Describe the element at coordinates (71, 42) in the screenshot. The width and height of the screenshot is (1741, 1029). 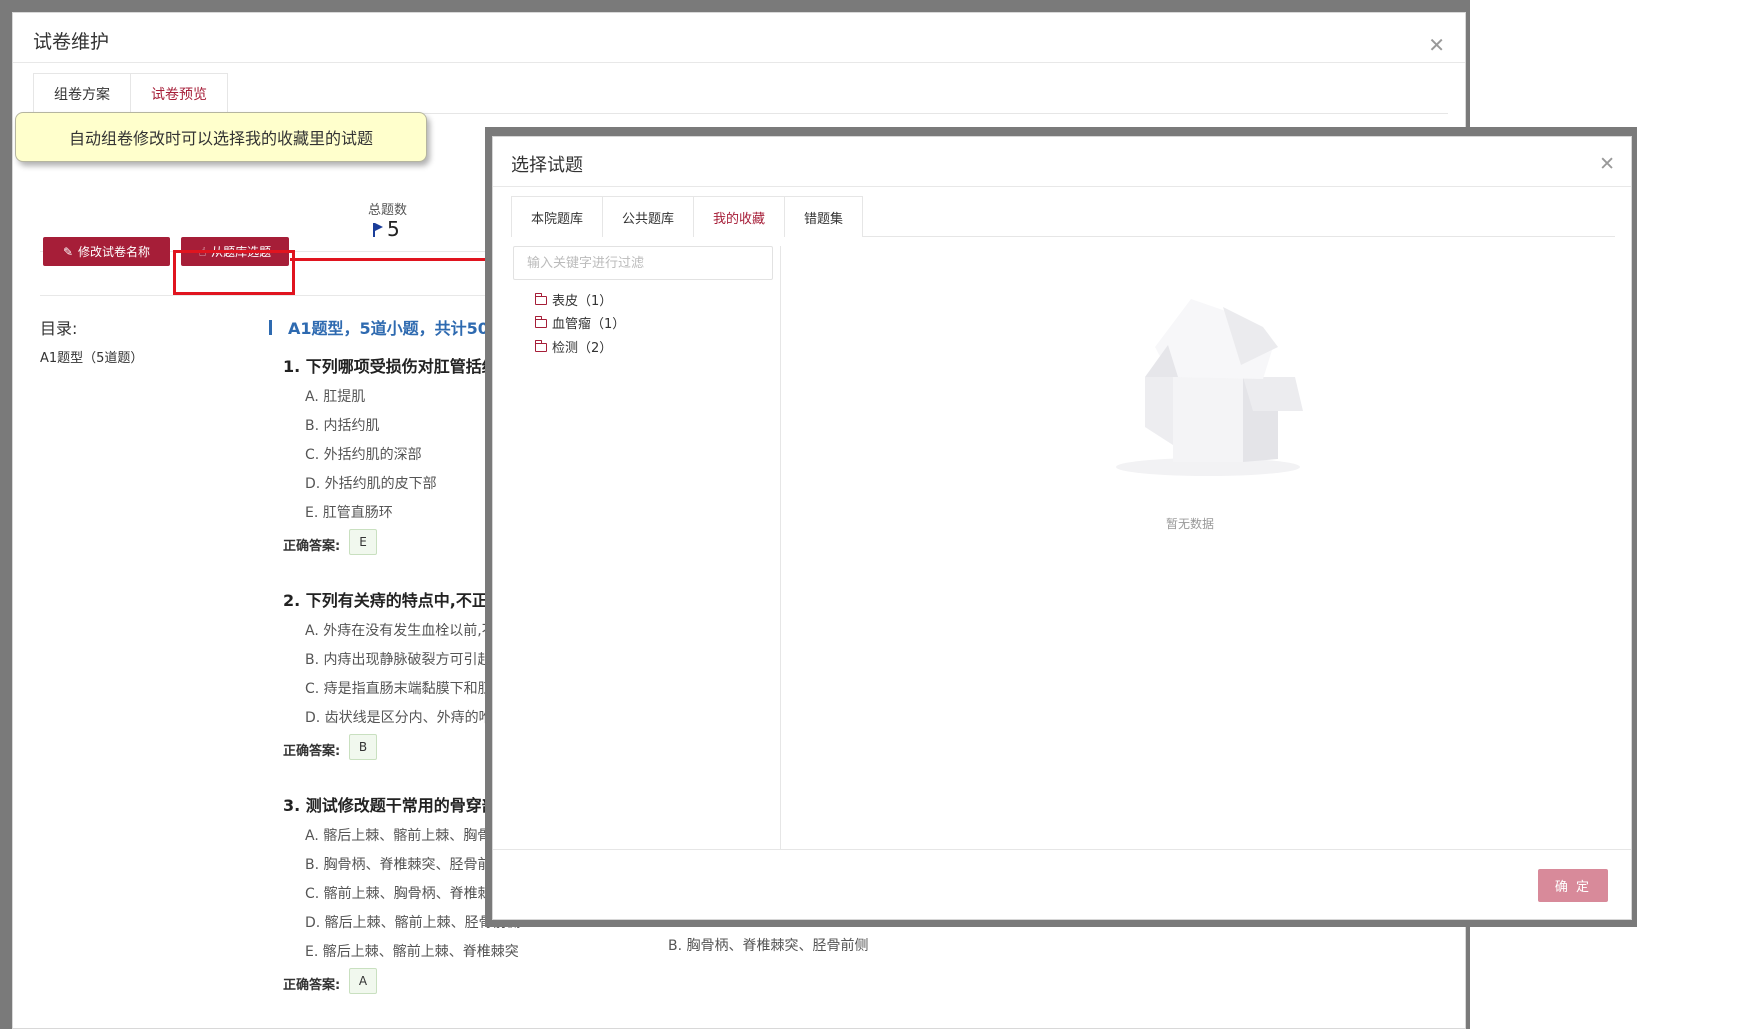
I see `dialog-title: 试卷维护` at that location.